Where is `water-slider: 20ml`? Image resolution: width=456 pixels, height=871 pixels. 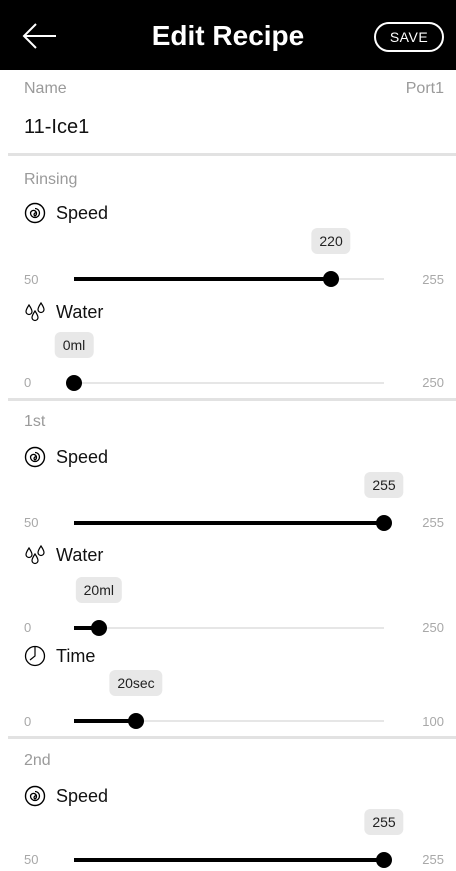
water-slider: 20ml is located at coordinates (229, 606).